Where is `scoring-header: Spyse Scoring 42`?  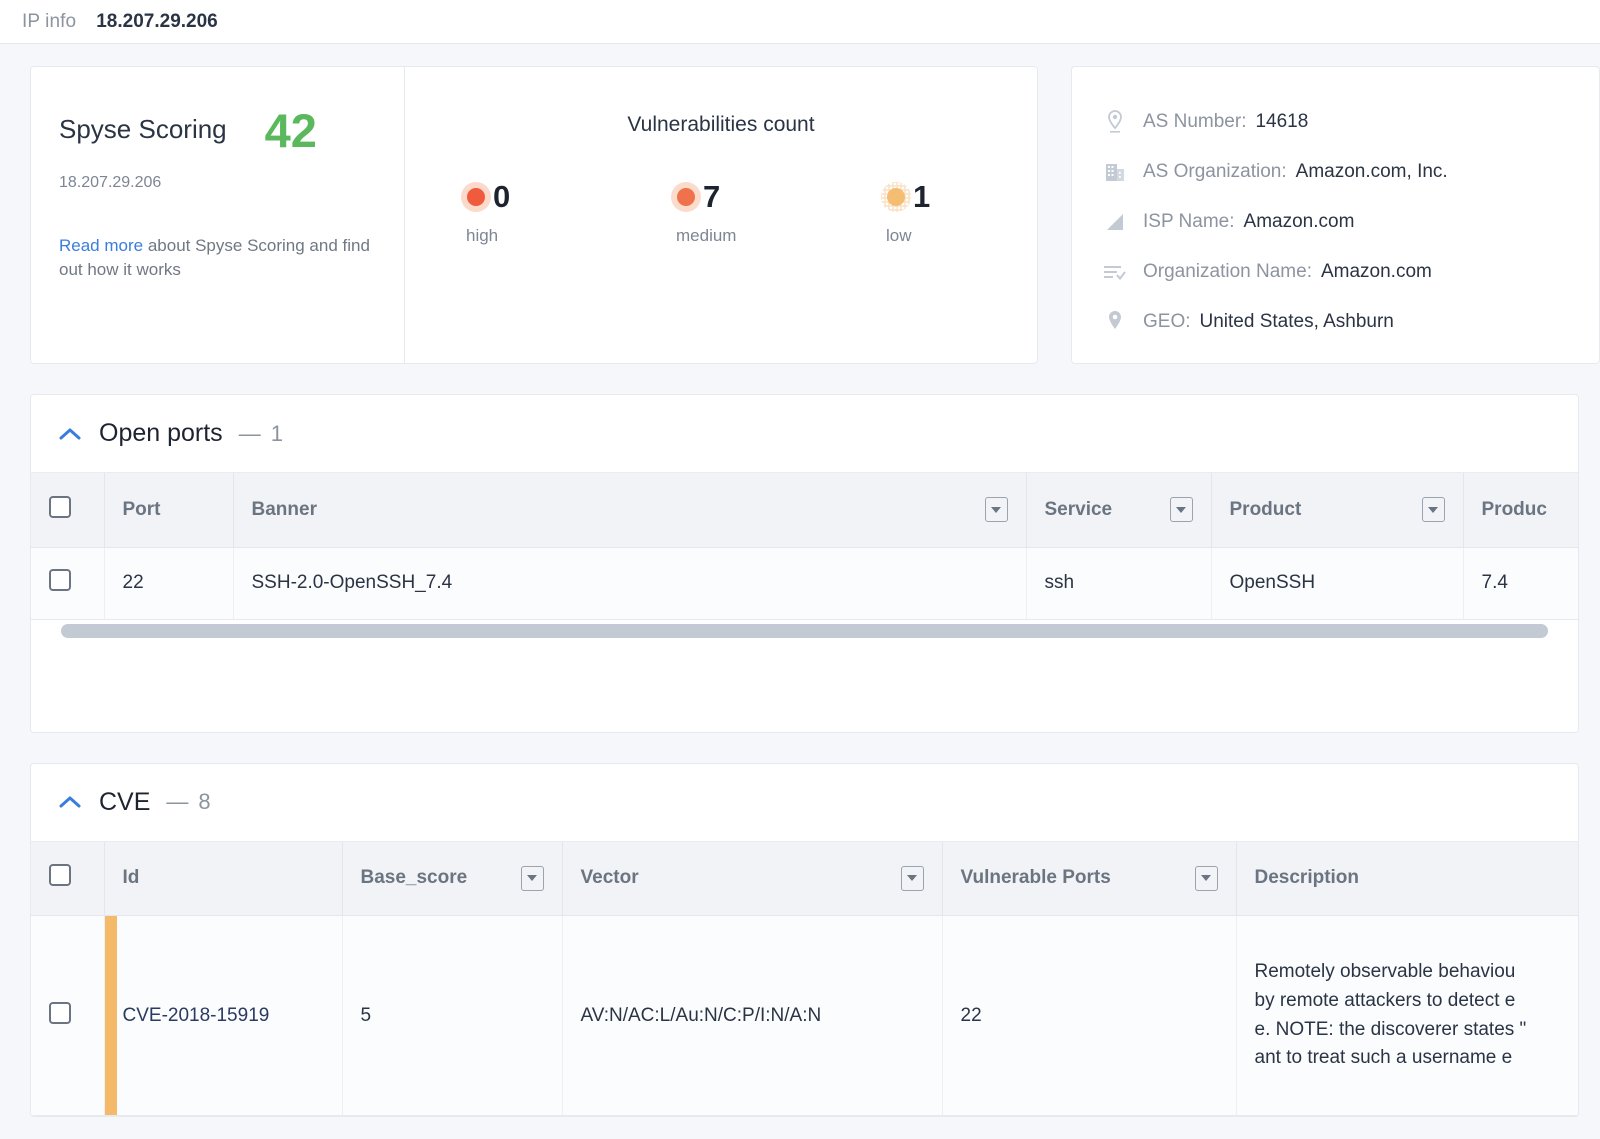 scoring-header: Spyse Scoring 42 is located at coordinates (231, 130).